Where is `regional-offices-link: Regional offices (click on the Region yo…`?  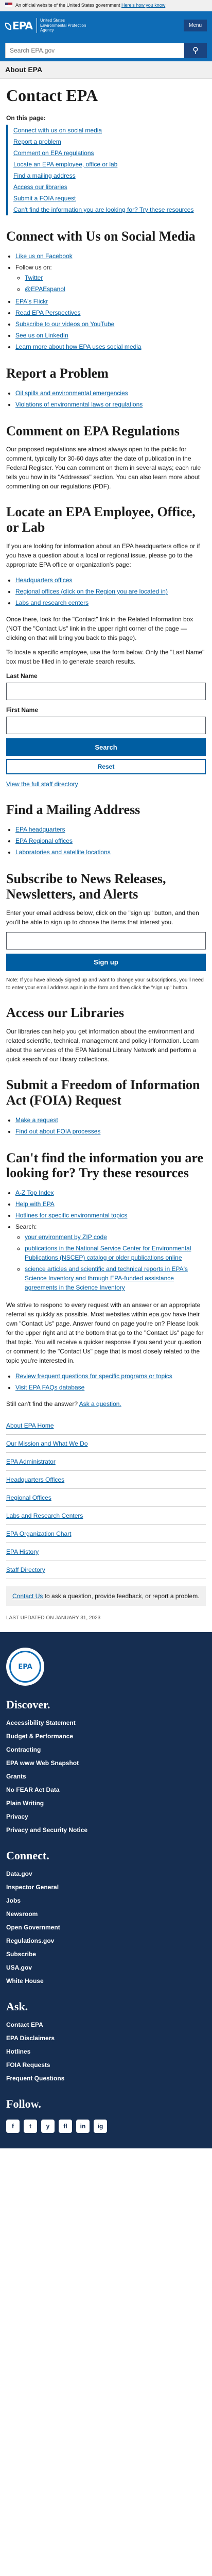
regional-offices-link: Regional offices (click on the Region yo… is located at coordinates (91, 591).